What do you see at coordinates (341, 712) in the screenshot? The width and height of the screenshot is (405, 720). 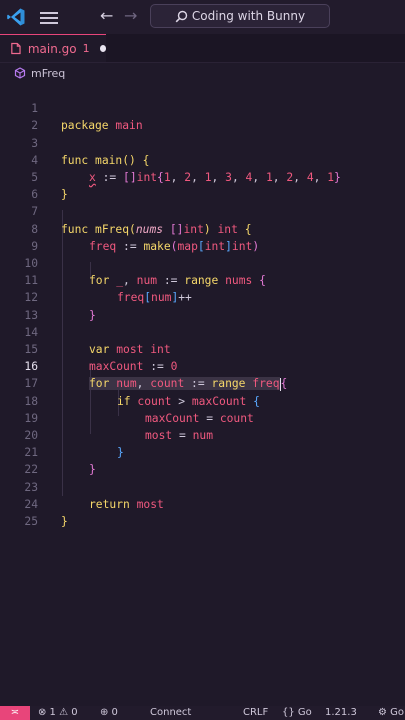 I see `go-version: 1.21.3` at bounding box center [341, 712].